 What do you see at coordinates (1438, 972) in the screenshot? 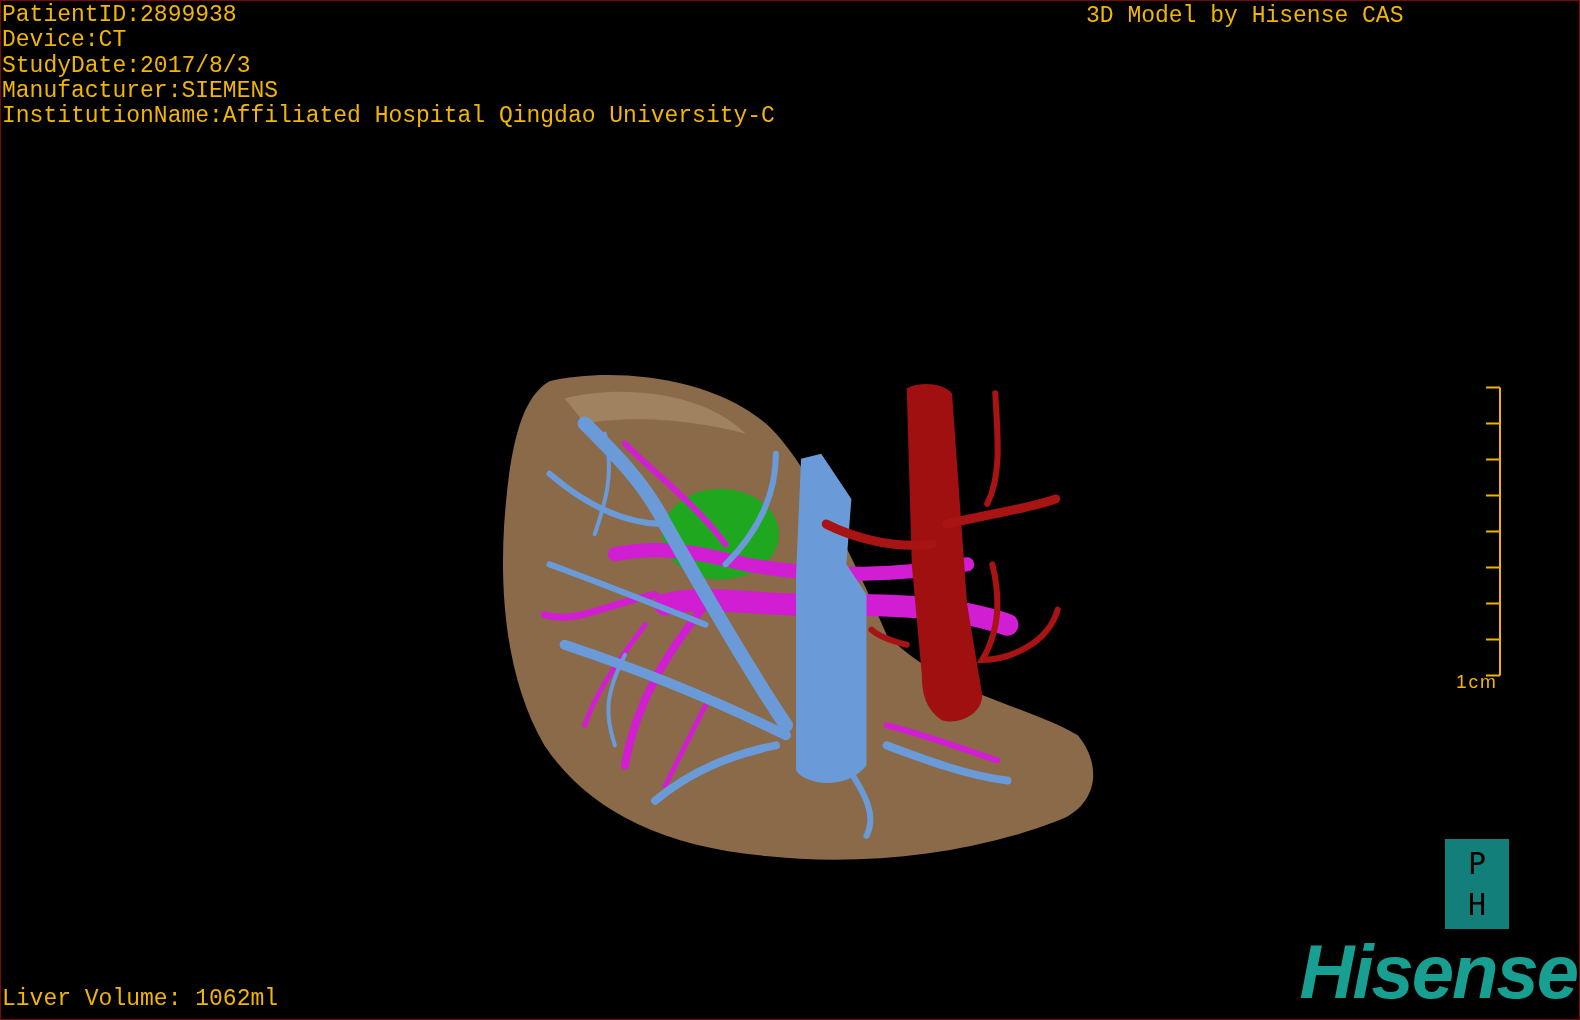
I see `logo-wordmark: Hisense` at bounding box center [1438, 972].